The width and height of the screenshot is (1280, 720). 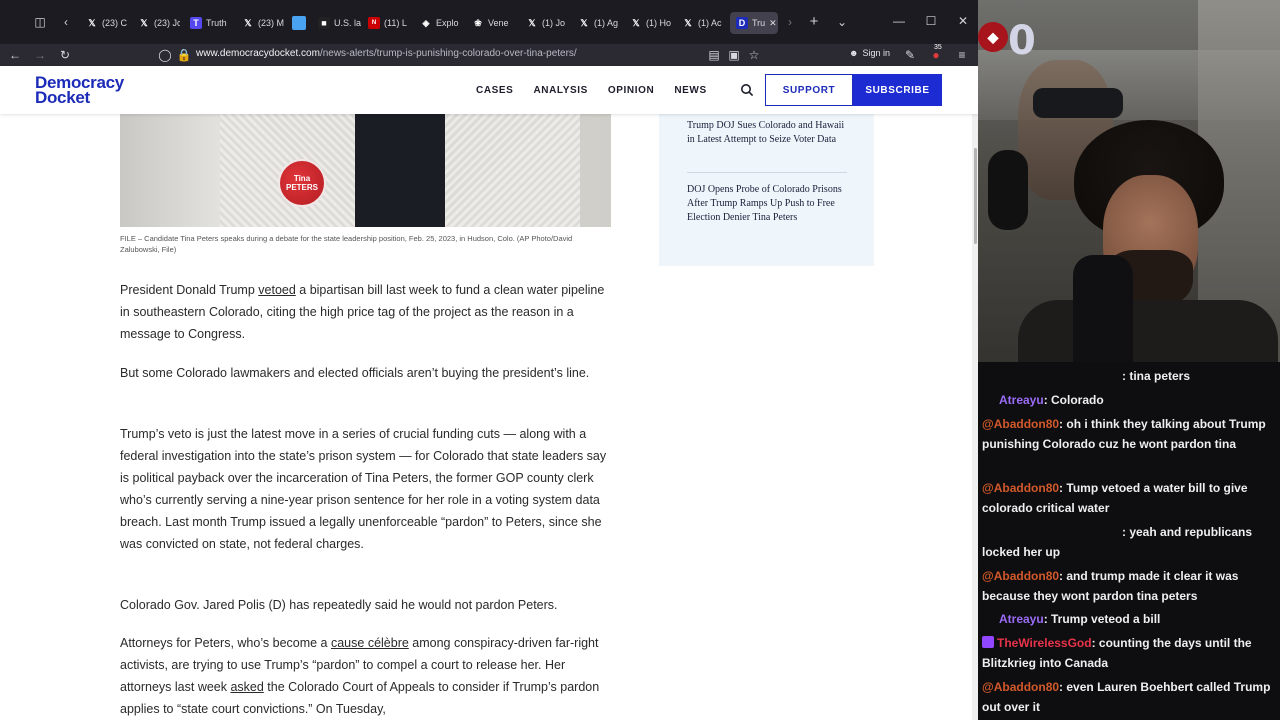 I want to click on tab-label: Vene, so click(x=498, y=23).